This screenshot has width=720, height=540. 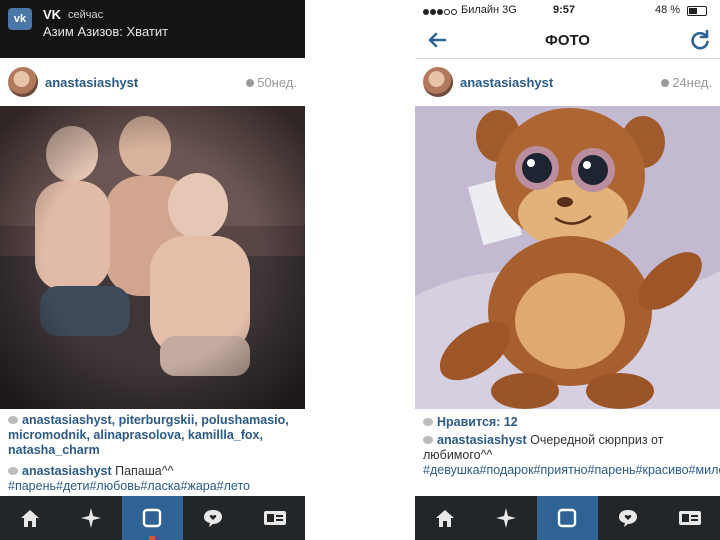 I want to click on notification-app: VK, so click(x=52, y=14).